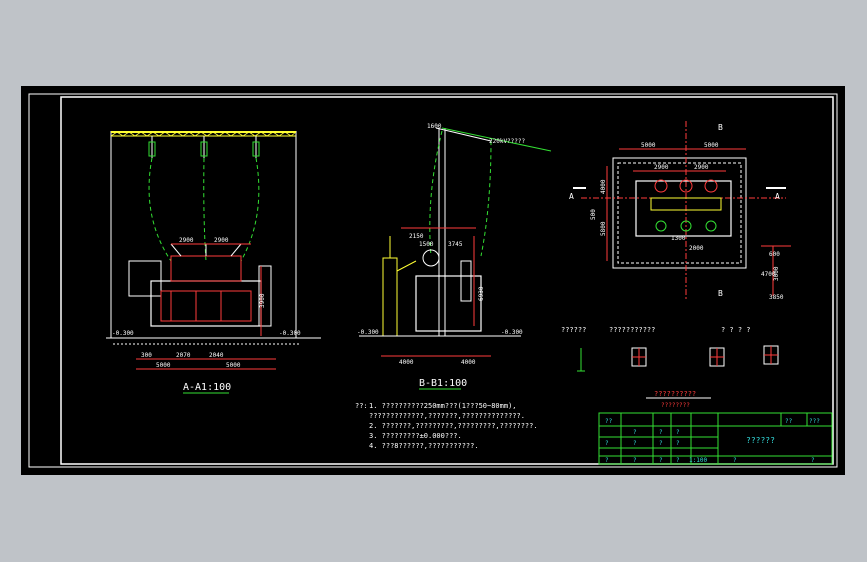 The image size is (867, 562). I want to click on tb-cell-16: ?, so click(813, 460).